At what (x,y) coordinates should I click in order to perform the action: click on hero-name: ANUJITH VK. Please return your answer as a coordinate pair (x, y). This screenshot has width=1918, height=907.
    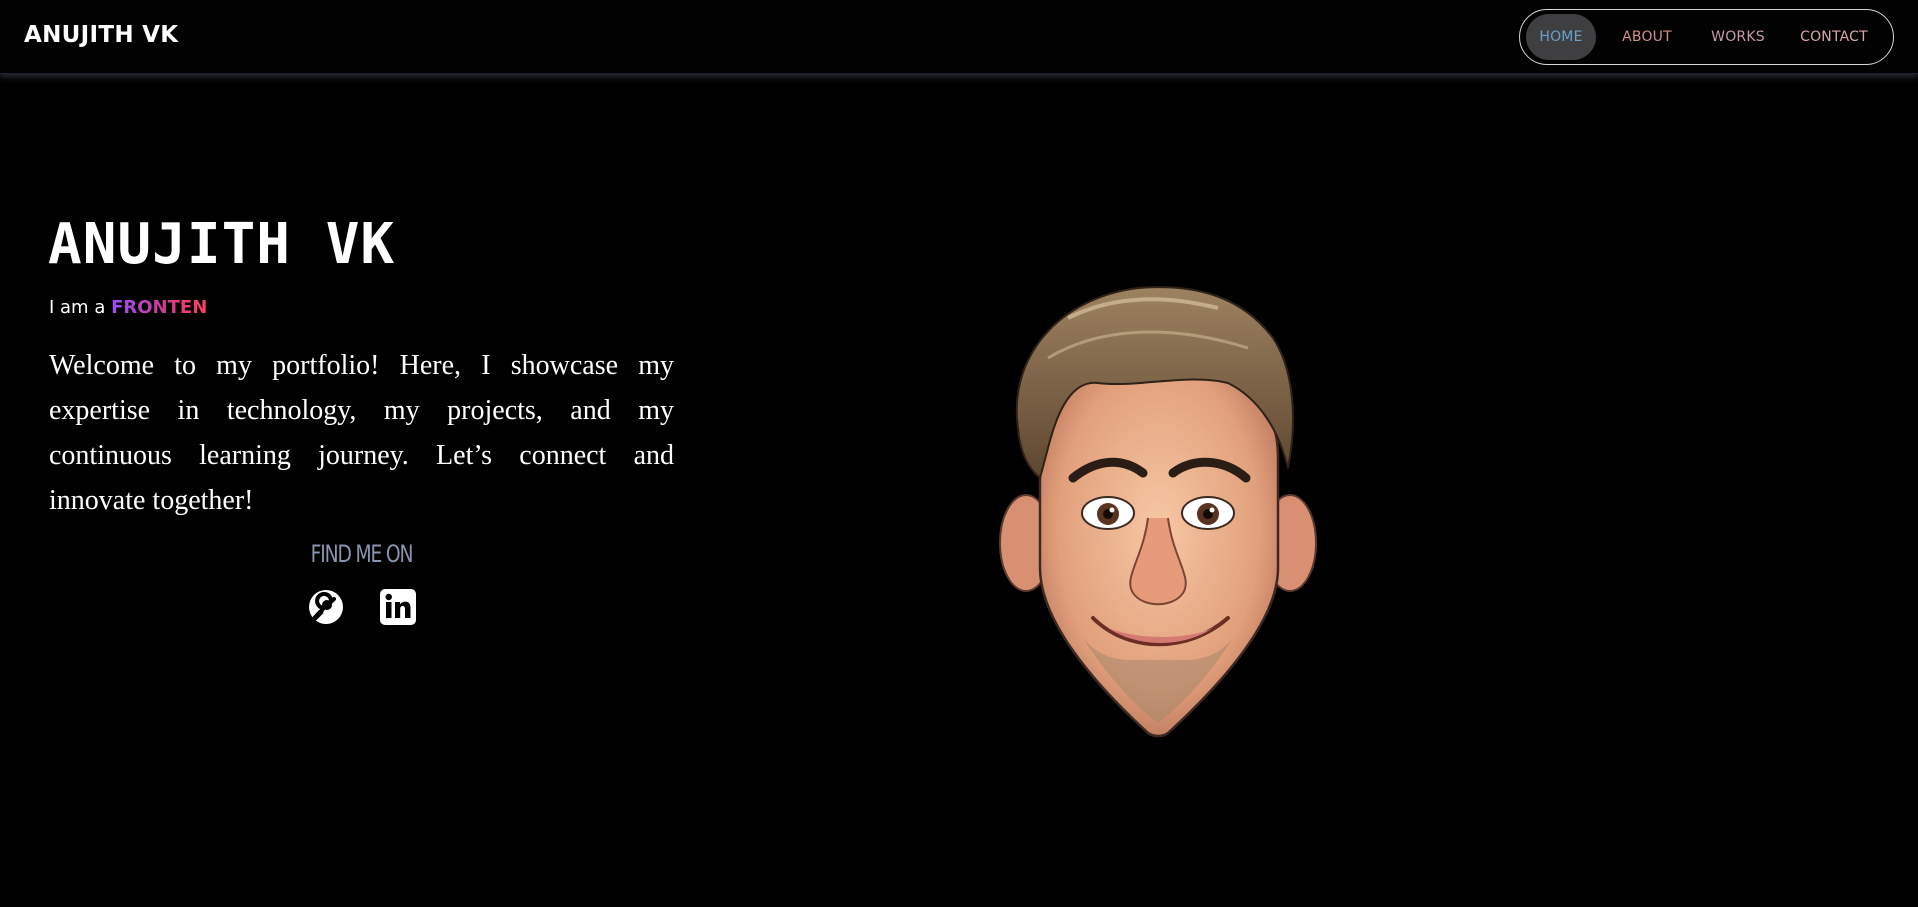
    Looking at the image, I should click on (222, 244).